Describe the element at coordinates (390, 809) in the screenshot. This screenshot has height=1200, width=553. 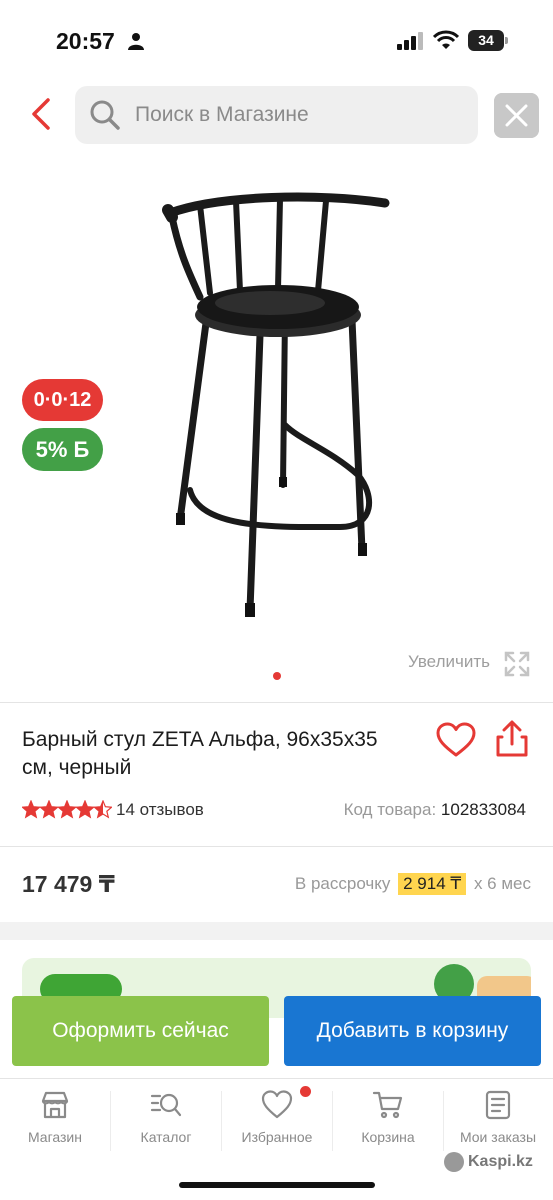
I see `product-code-label: Код товара:` at that location.